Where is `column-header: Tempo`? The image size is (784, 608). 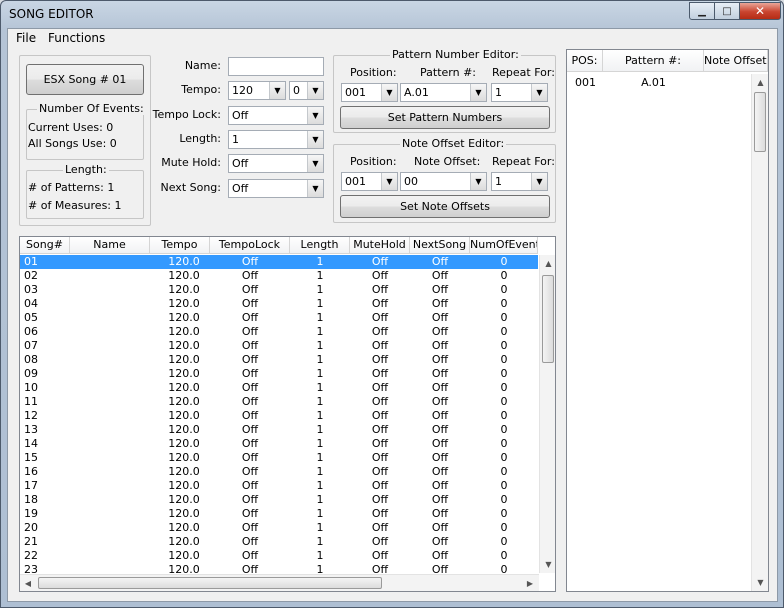
column-header: Tempo is located at coordinates (180, 245).